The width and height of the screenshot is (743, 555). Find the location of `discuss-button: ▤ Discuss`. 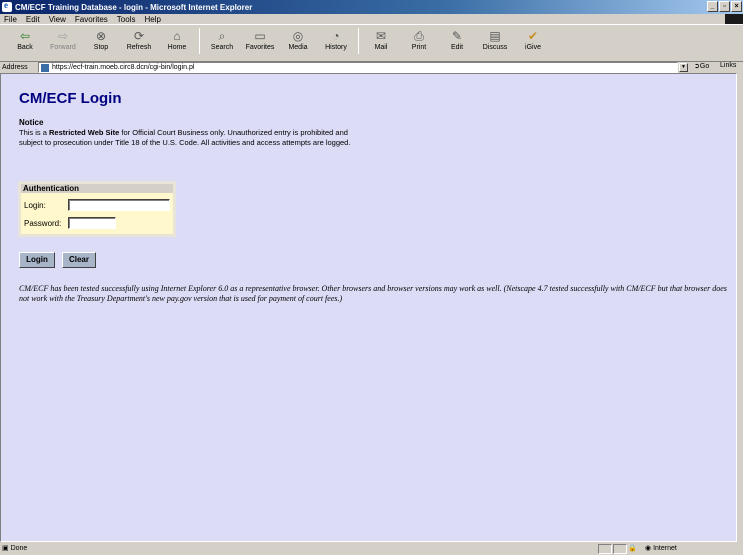

discuss-button: ▤ Discuss is located at coordinates (495, 39).